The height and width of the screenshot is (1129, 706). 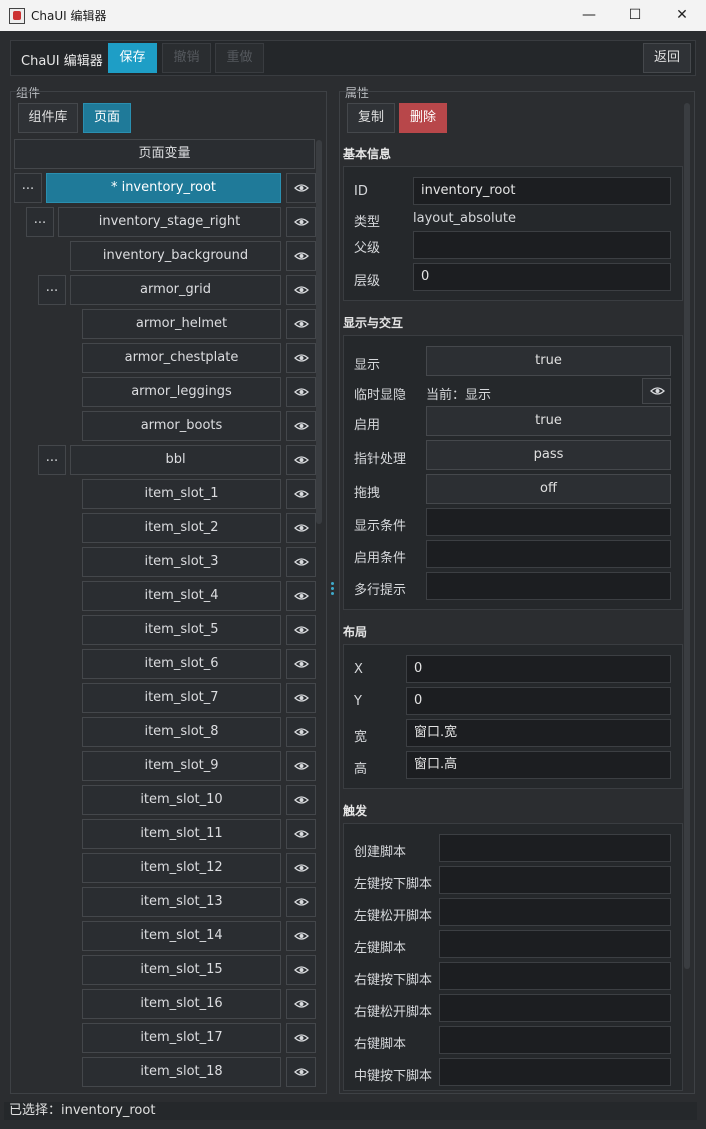 I want to click on tree-node: bbl, so click(x=175, y=460).